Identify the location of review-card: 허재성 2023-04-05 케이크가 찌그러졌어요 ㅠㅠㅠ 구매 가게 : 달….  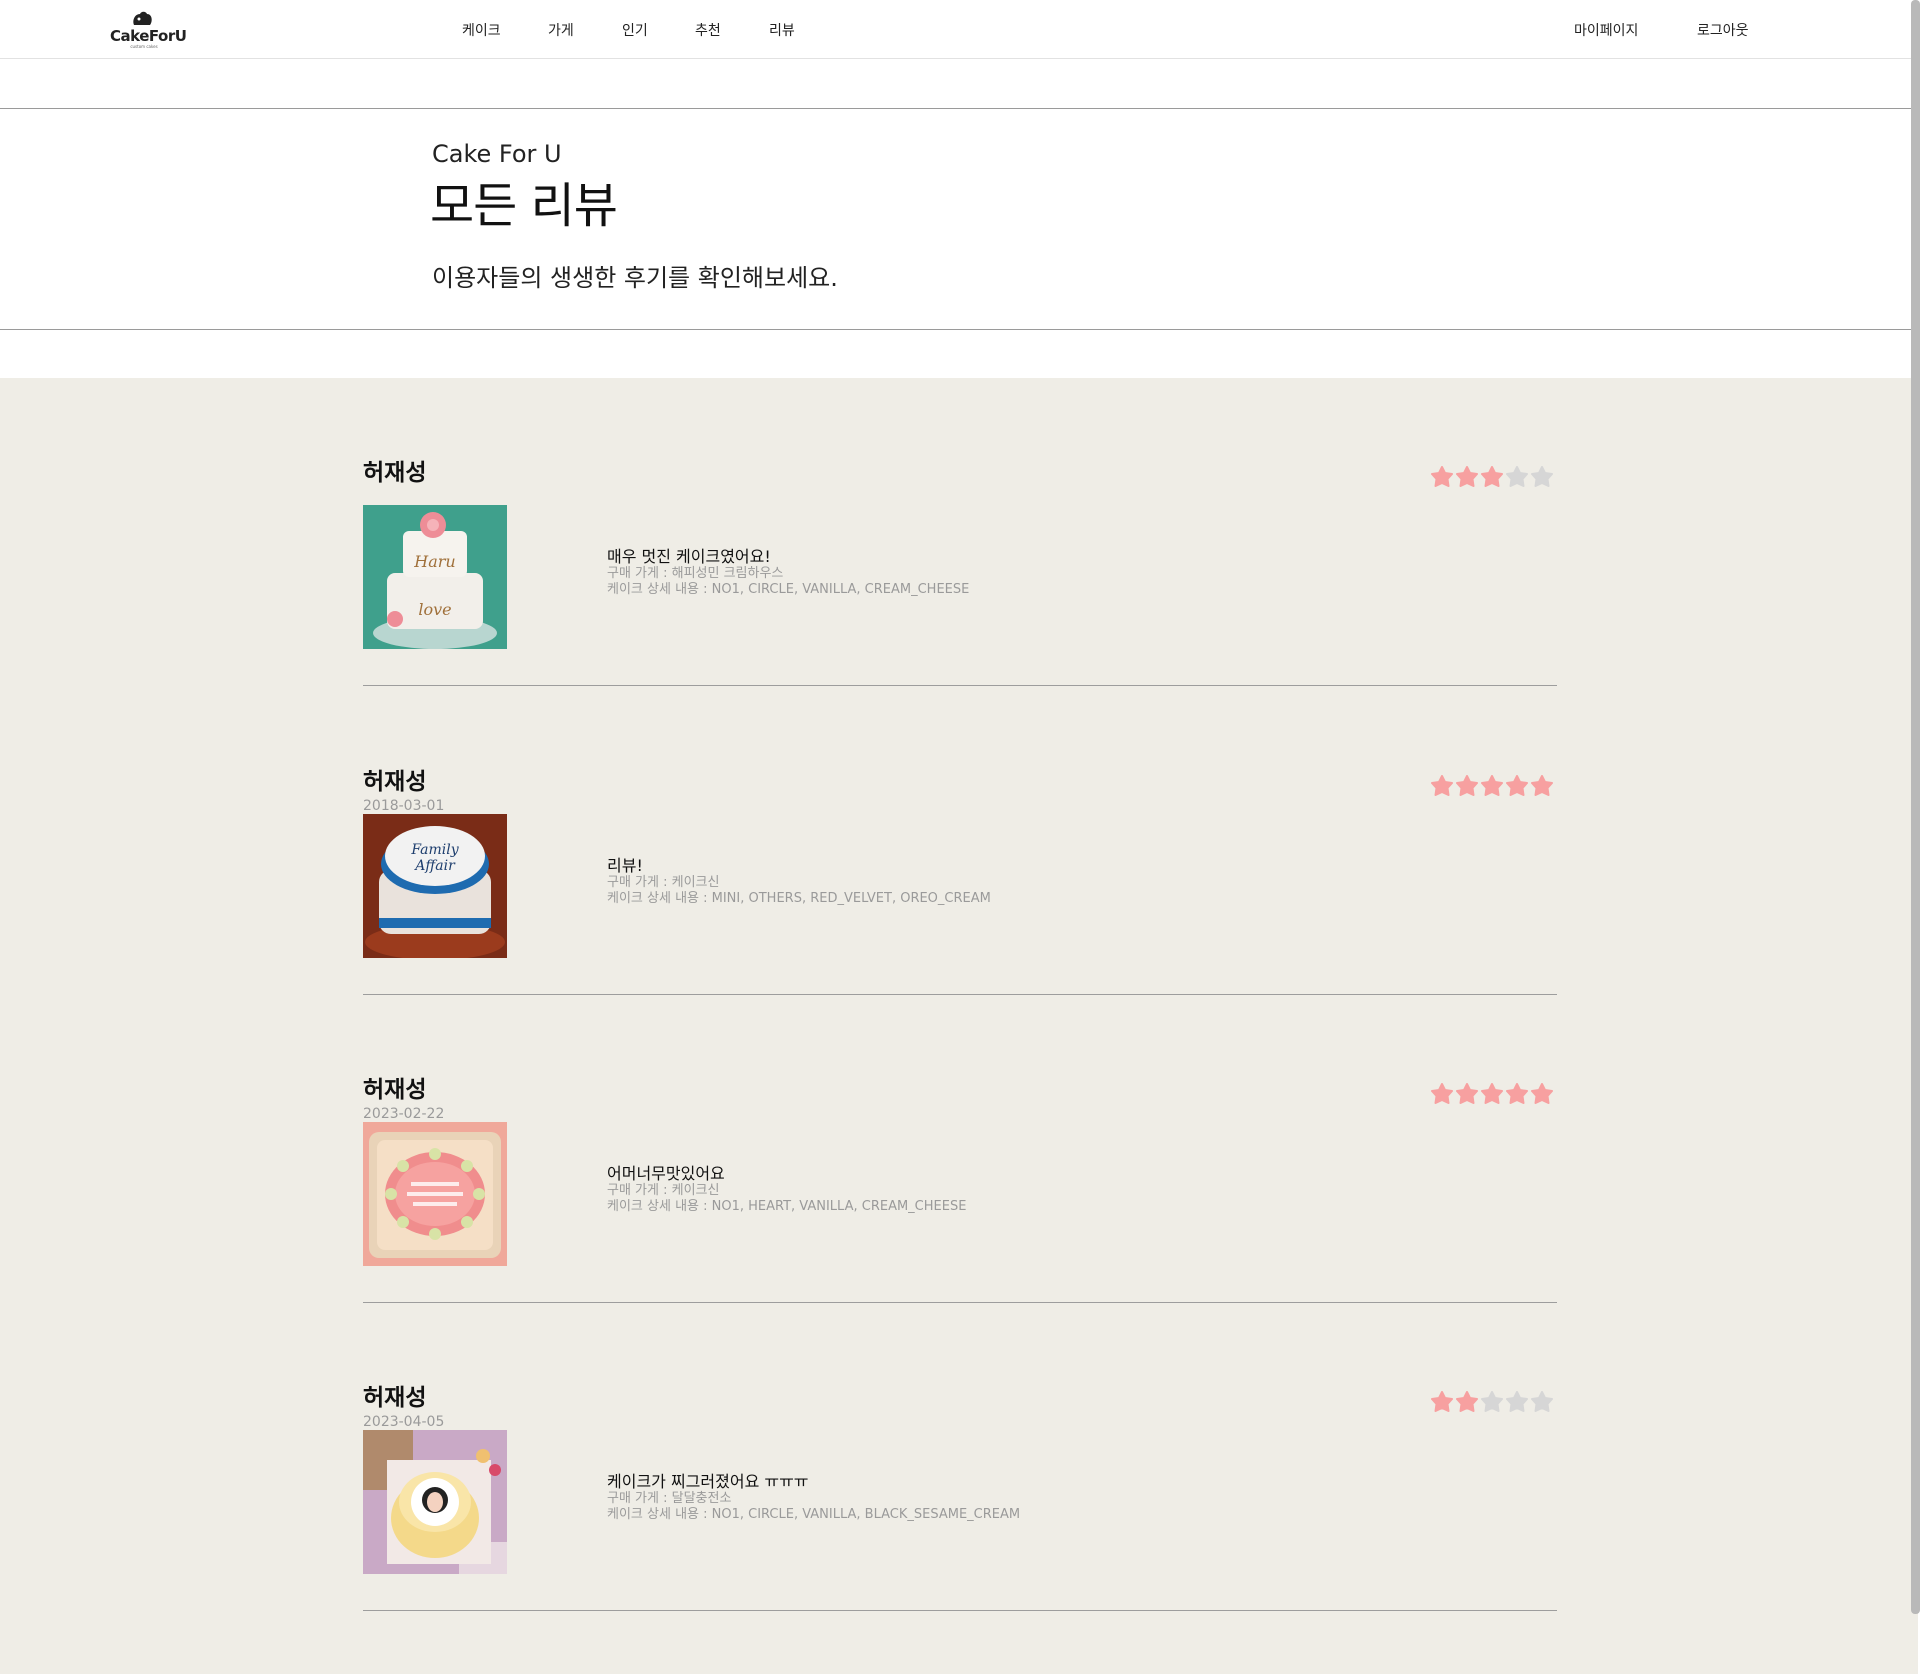
(960, 1457).